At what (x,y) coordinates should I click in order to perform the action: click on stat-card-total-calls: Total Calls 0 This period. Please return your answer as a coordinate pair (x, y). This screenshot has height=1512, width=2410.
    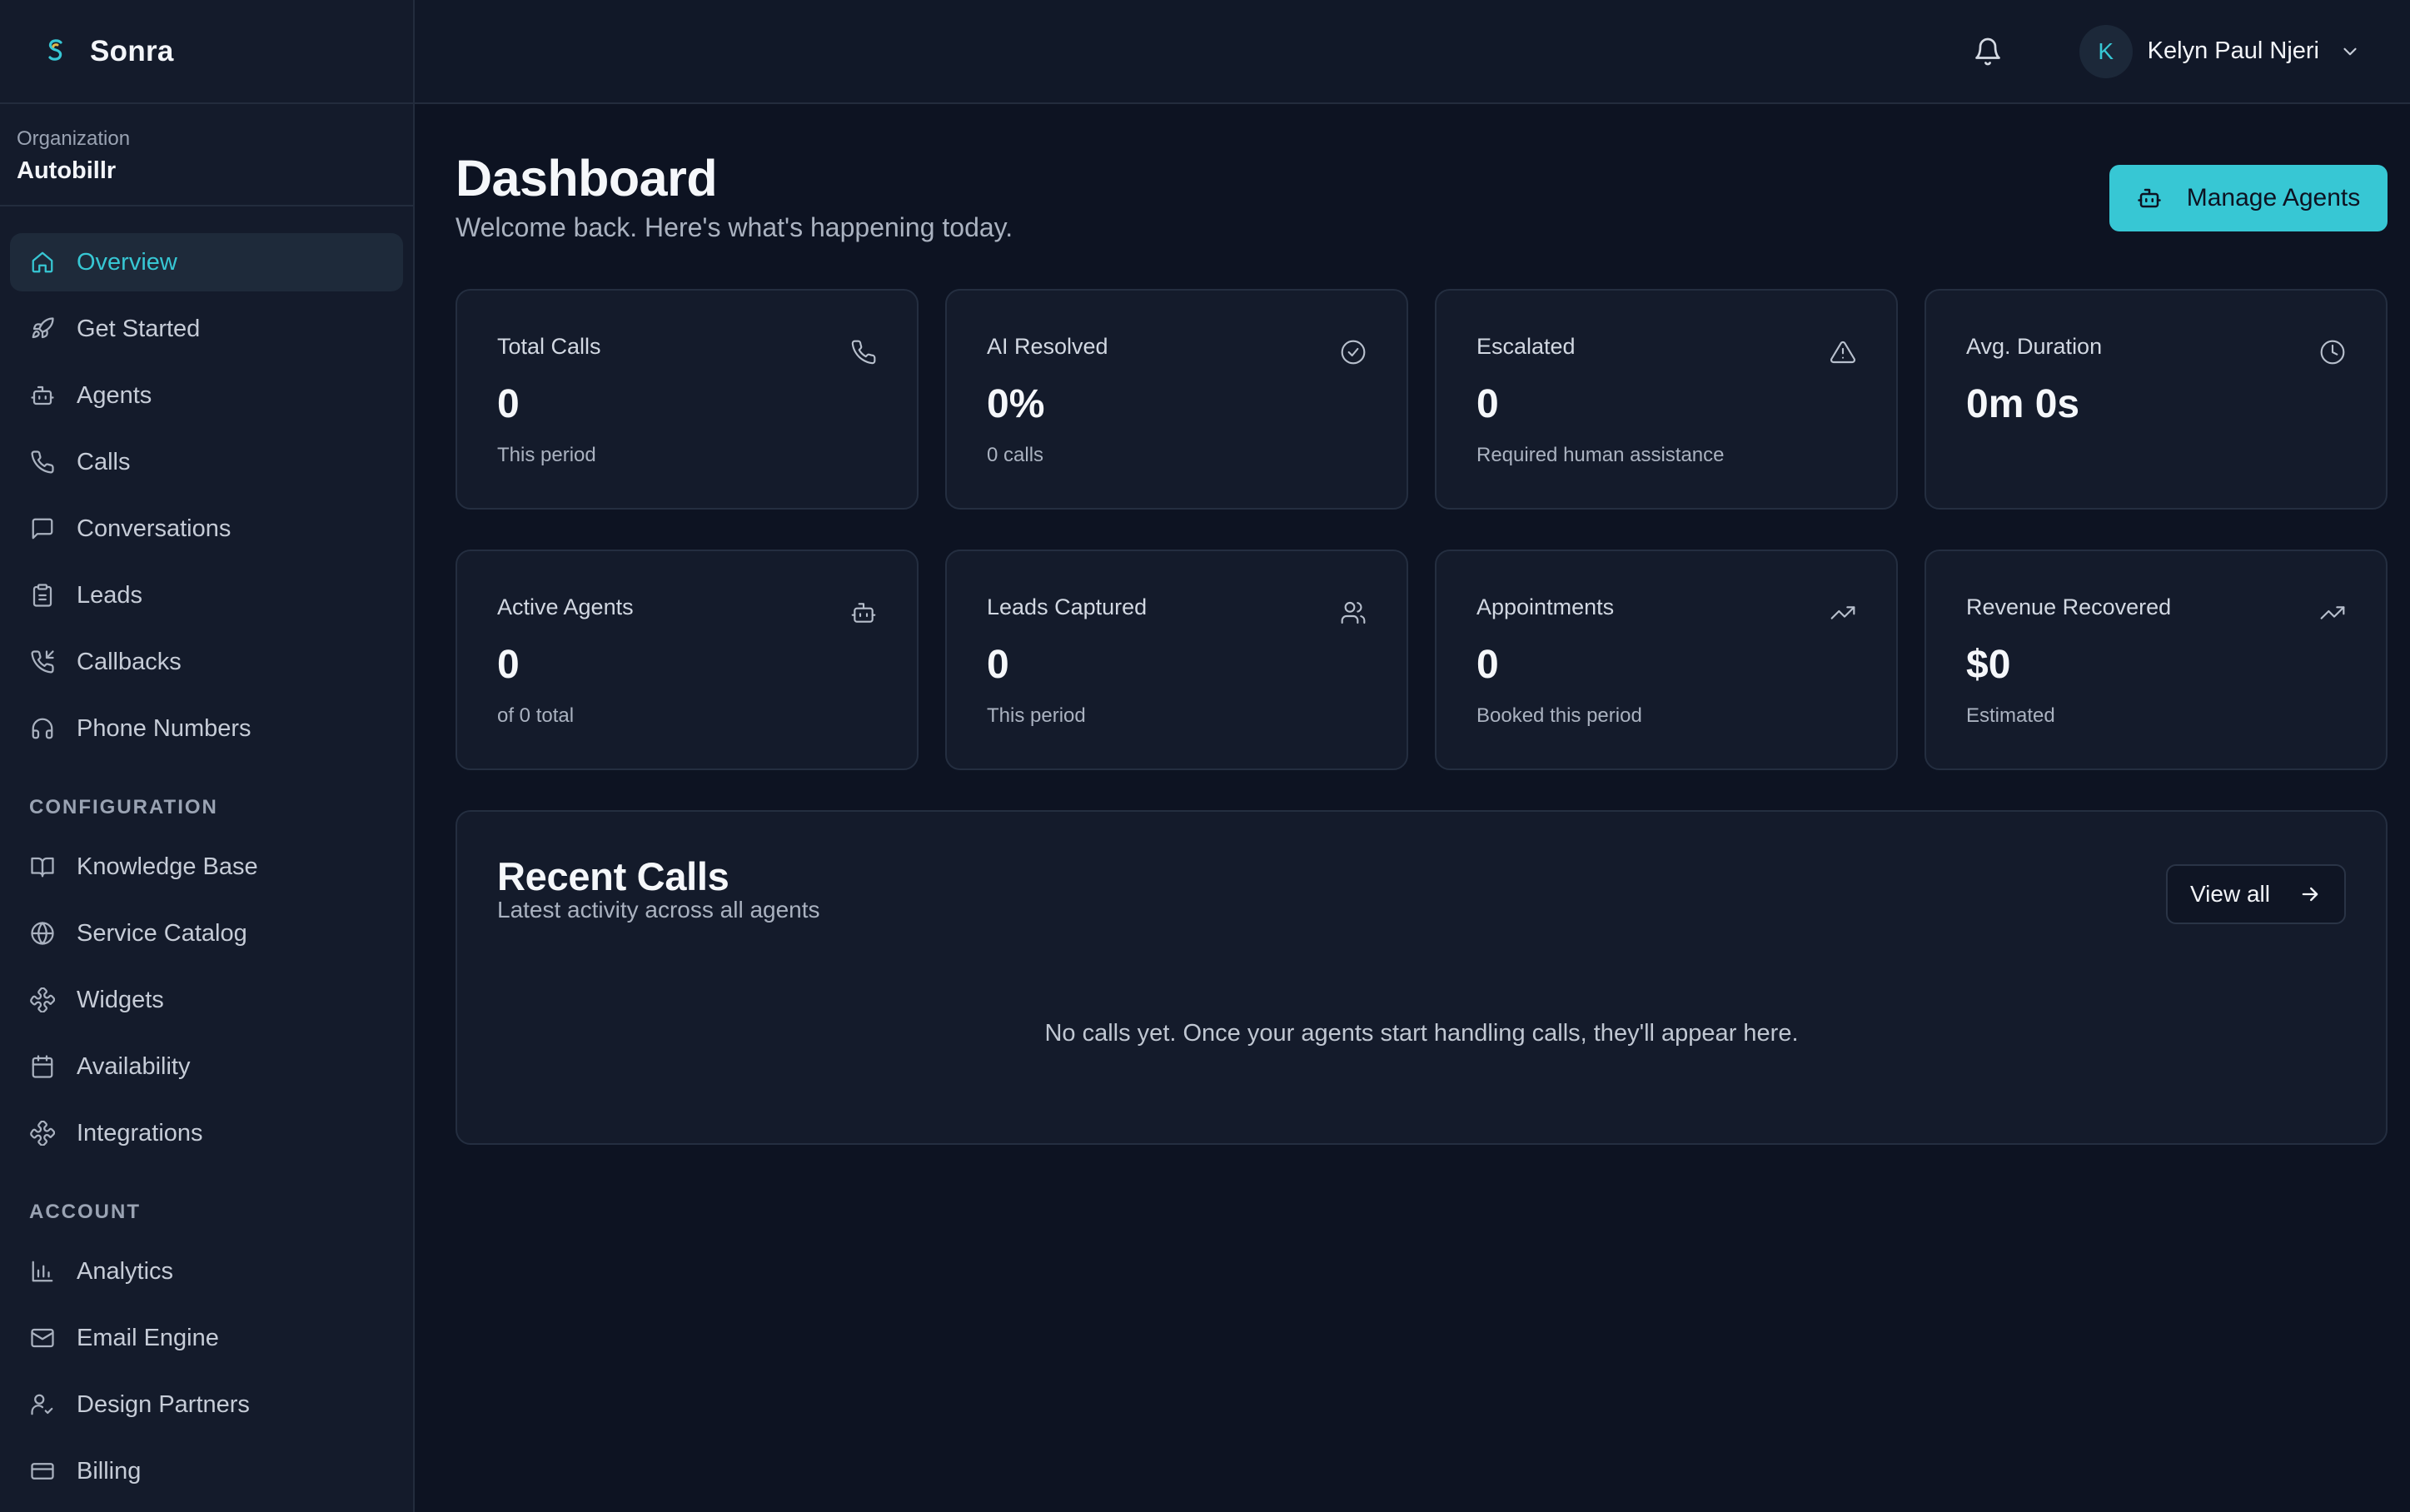
    Looking at the image, I should click on (687, 400).